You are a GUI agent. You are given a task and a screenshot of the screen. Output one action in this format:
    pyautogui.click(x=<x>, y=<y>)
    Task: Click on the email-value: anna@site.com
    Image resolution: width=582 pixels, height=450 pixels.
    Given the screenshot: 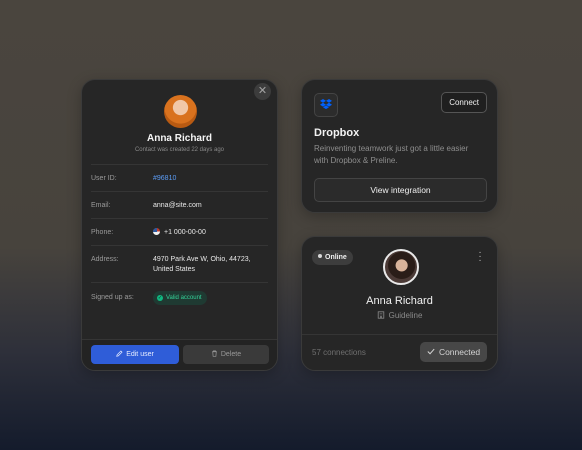 What is the action you would take?
    pyautogui.click(x=177, y=205)
    